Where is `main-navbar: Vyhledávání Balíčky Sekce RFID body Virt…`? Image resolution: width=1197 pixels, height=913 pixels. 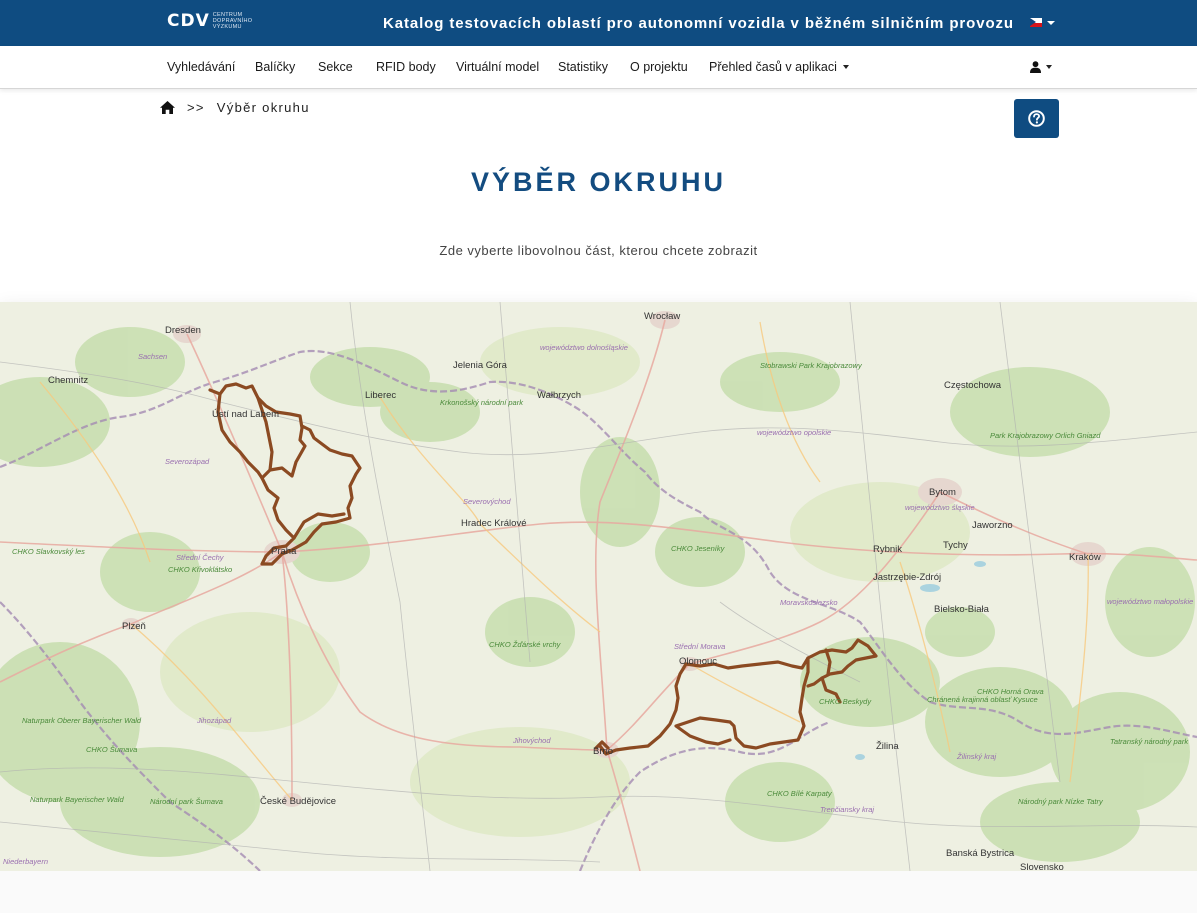
main-navbar: Vyhledávání Balíčky Sekce RFID body Virt… is located at coordinates (598, 67).